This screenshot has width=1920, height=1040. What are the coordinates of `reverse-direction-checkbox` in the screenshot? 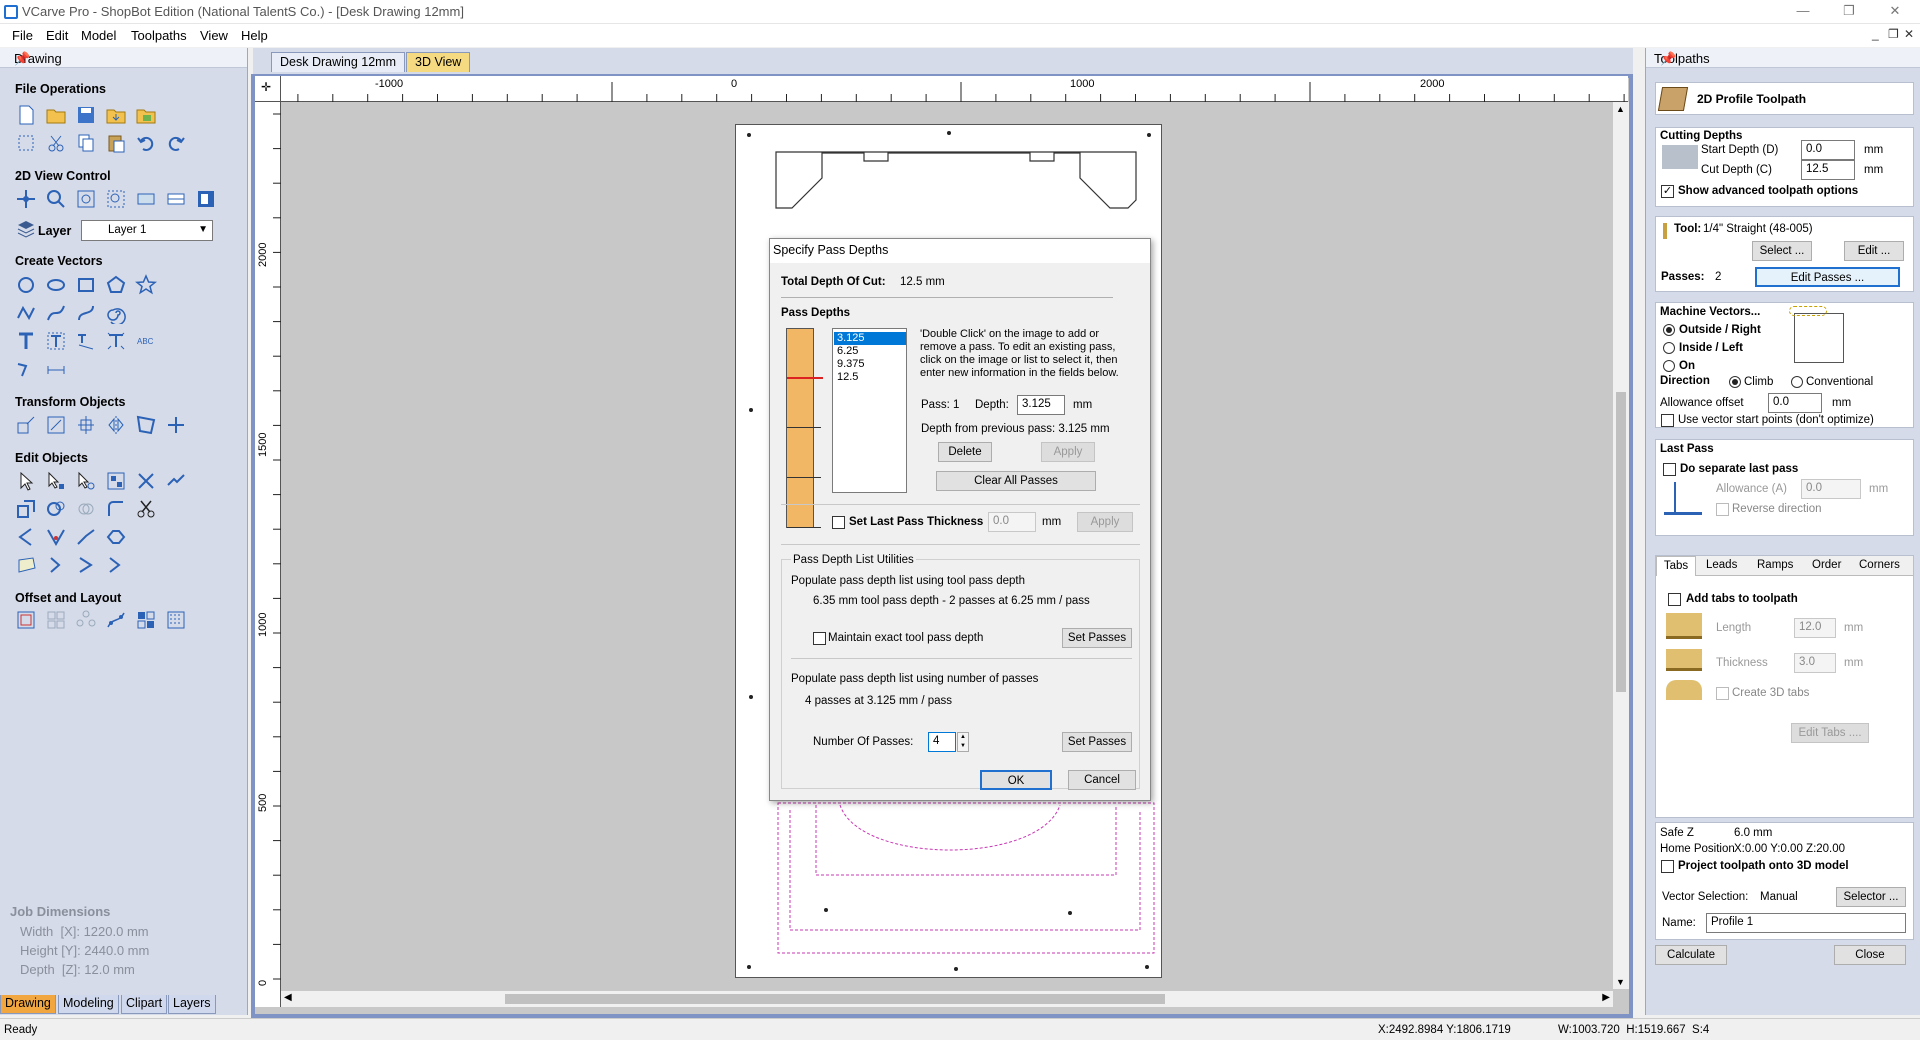 It's located at (1722, 509).